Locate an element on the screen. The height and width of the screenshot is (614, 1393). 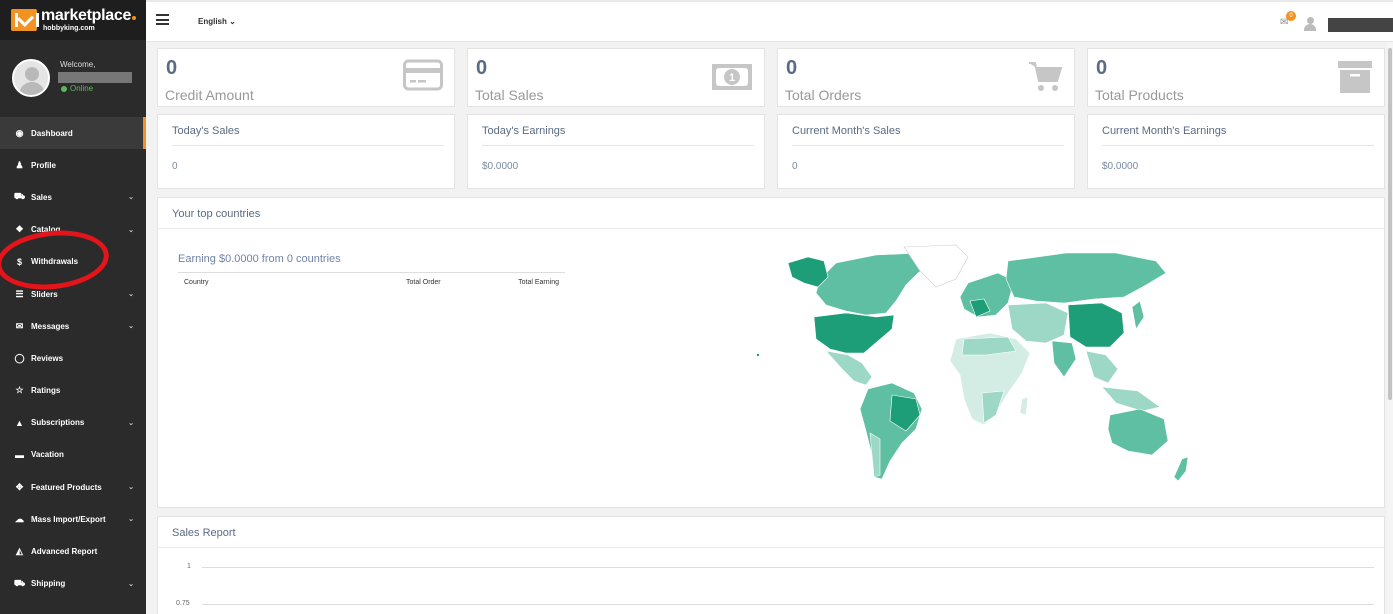
sidebar-item-label: Withdrawals is located at coordinates (55, 262).